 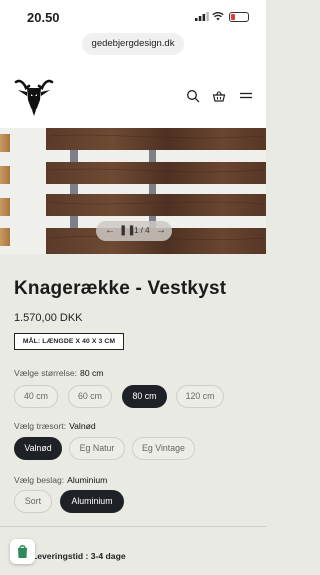 I want to click on gallery-controls: ← ❚❚ 1 / 4 →, so click(x=134, y=231).